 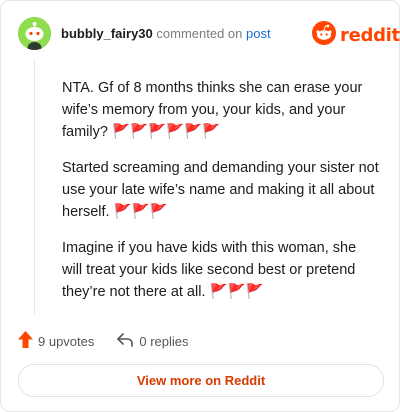 What do you see at coordinates (34, 186) in the screenshot?
I see `thread-line` at bounding box center [34, 186].